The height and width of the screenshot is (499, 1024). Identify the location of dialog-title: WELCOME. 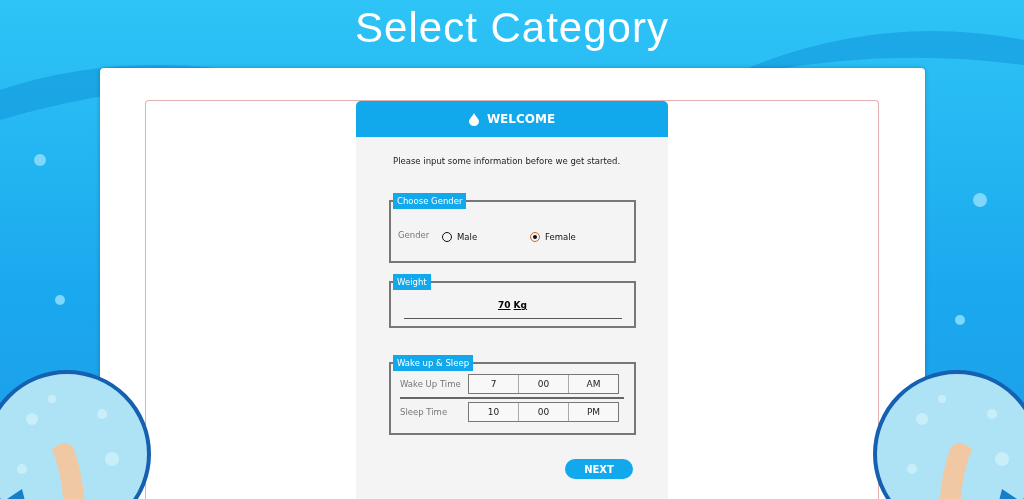
(521, 119).